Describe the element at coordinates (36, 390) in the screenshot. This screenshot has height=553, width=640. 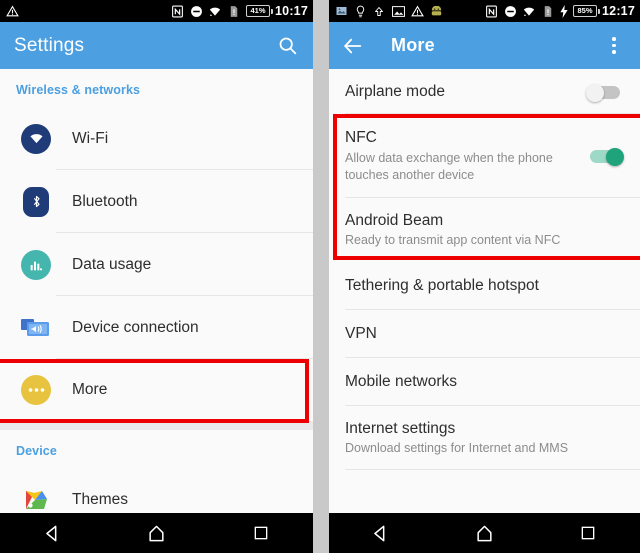
I see `more-dots-icon` at that location.